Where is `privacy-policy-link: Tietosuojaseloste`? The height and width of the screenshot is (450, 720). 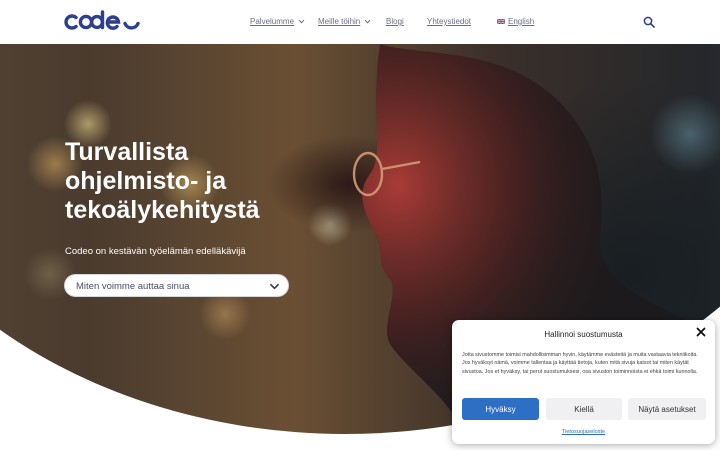 privacy-policy-link: Tietosuojaseloste is located at coordinates (583, 432).